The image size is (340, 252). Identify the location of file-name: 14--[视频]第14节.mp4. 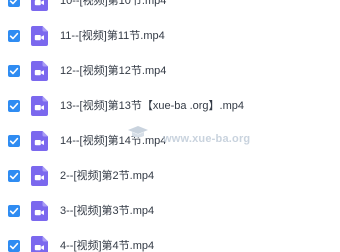
(113, 141).